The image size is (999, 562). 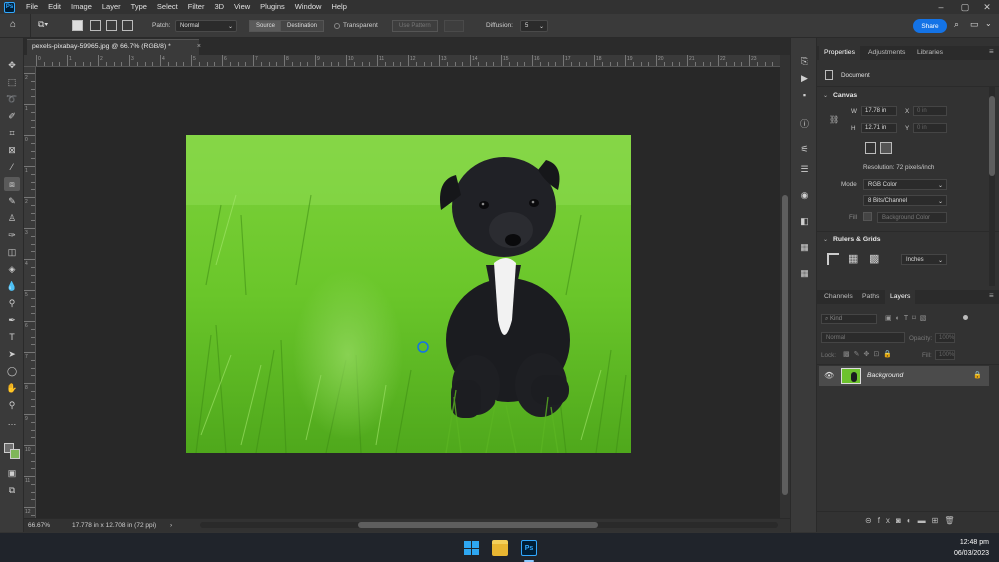 I want to click on system-clock: 12:48 pm 06/03/2023, so click(x=971, y=548).